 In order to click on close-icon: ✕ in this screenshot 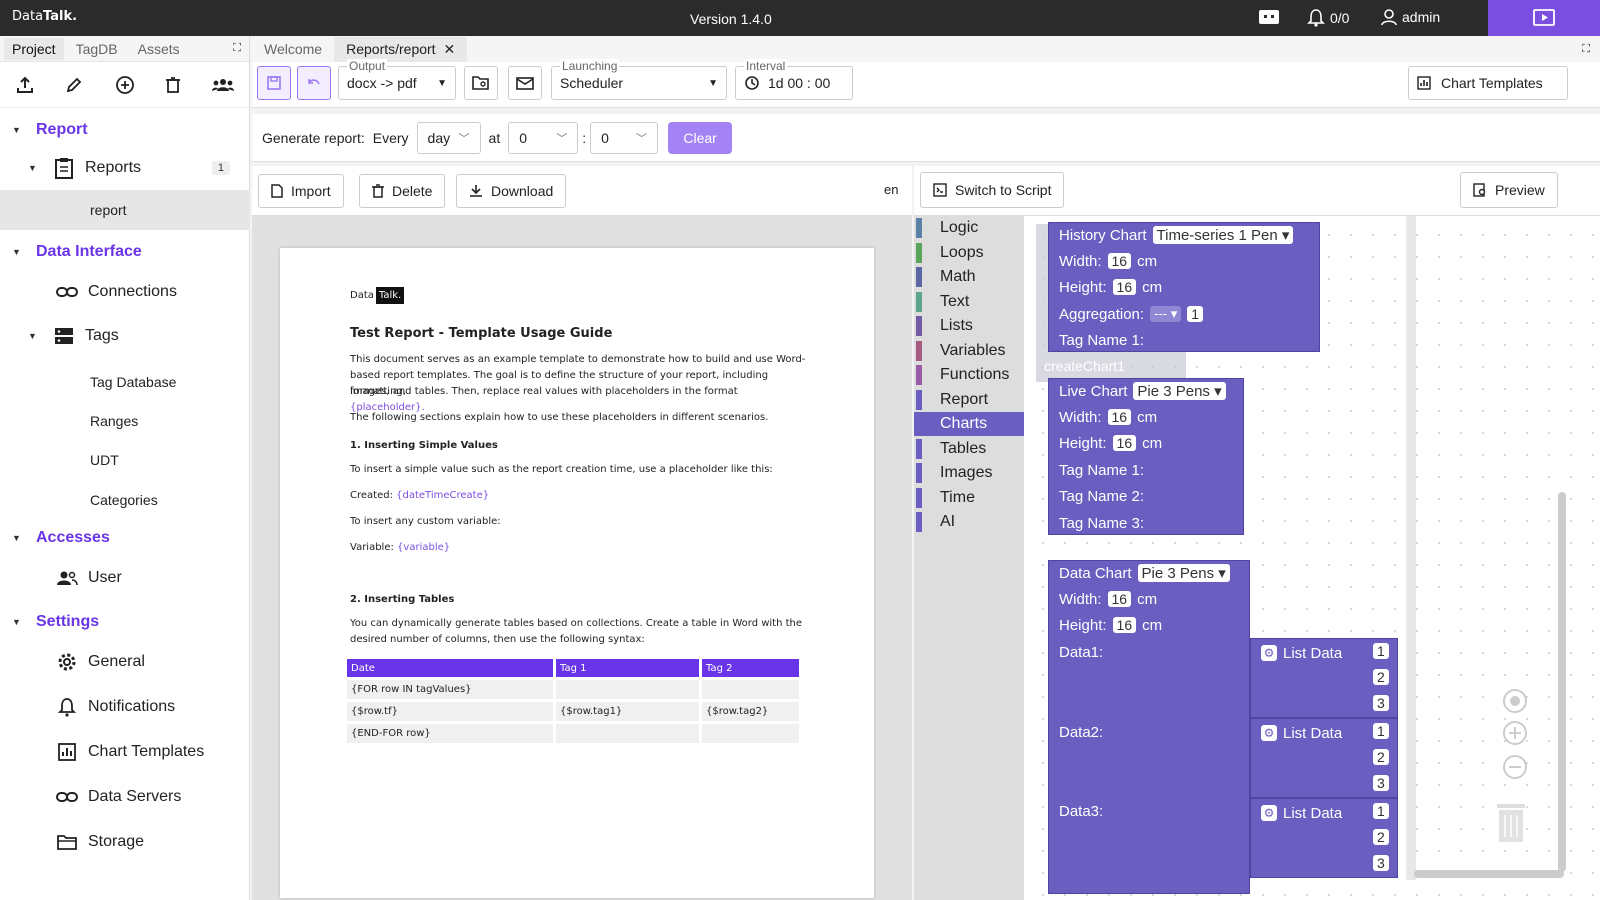, I will do `click(449, 49)`.